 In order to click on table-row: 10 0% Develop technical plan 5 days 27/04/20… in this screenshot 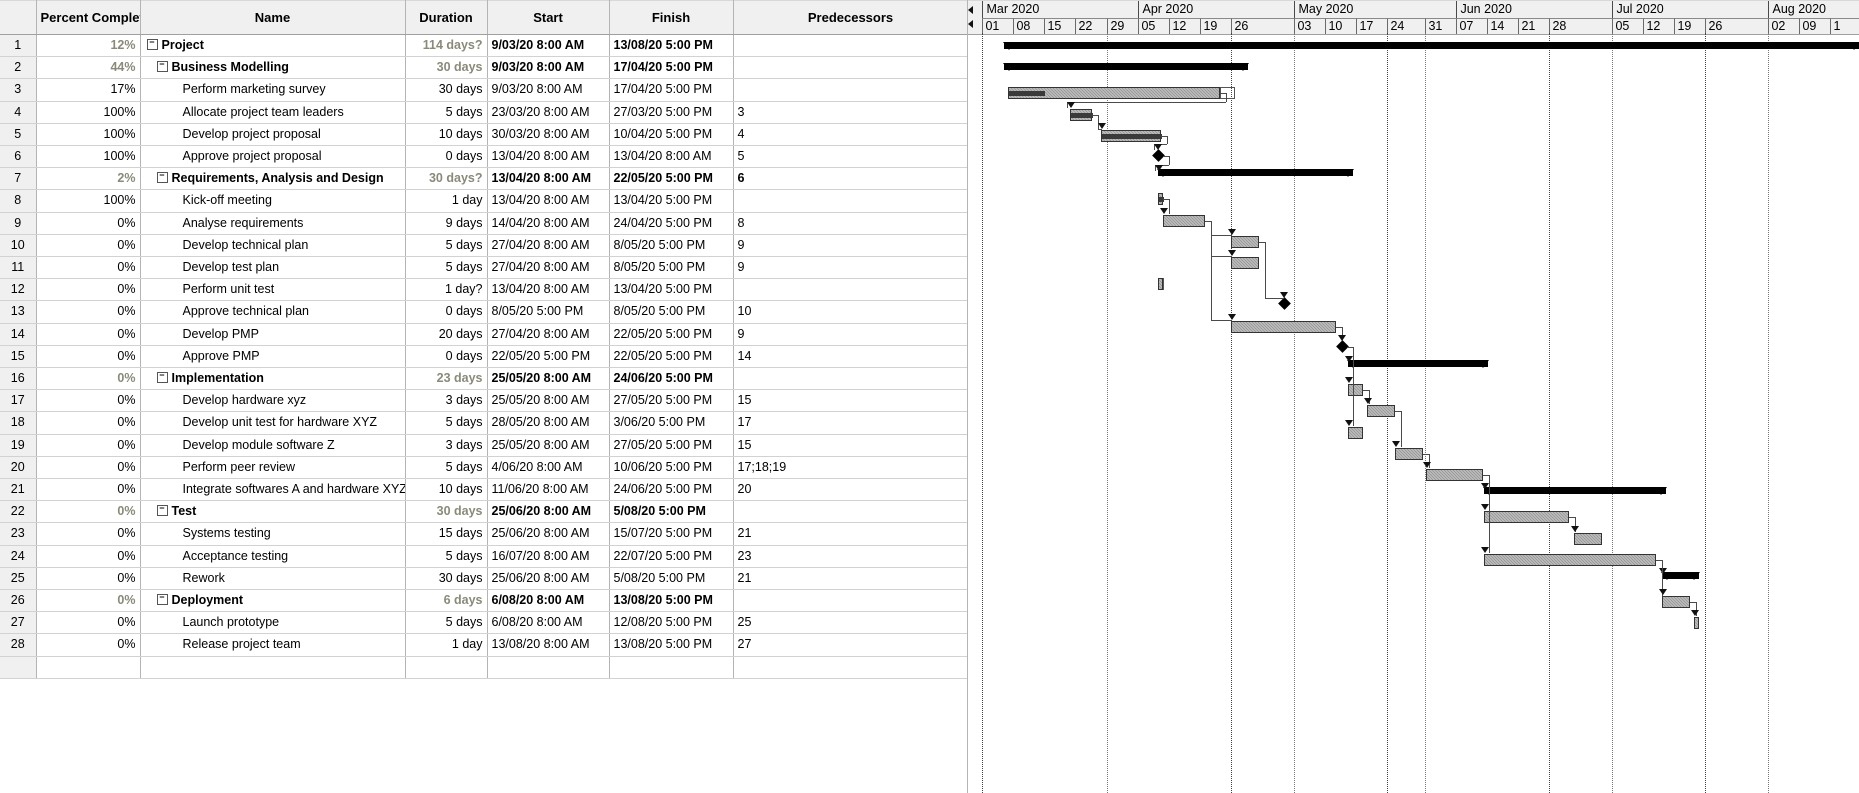, I will do `click(484, 246)`.